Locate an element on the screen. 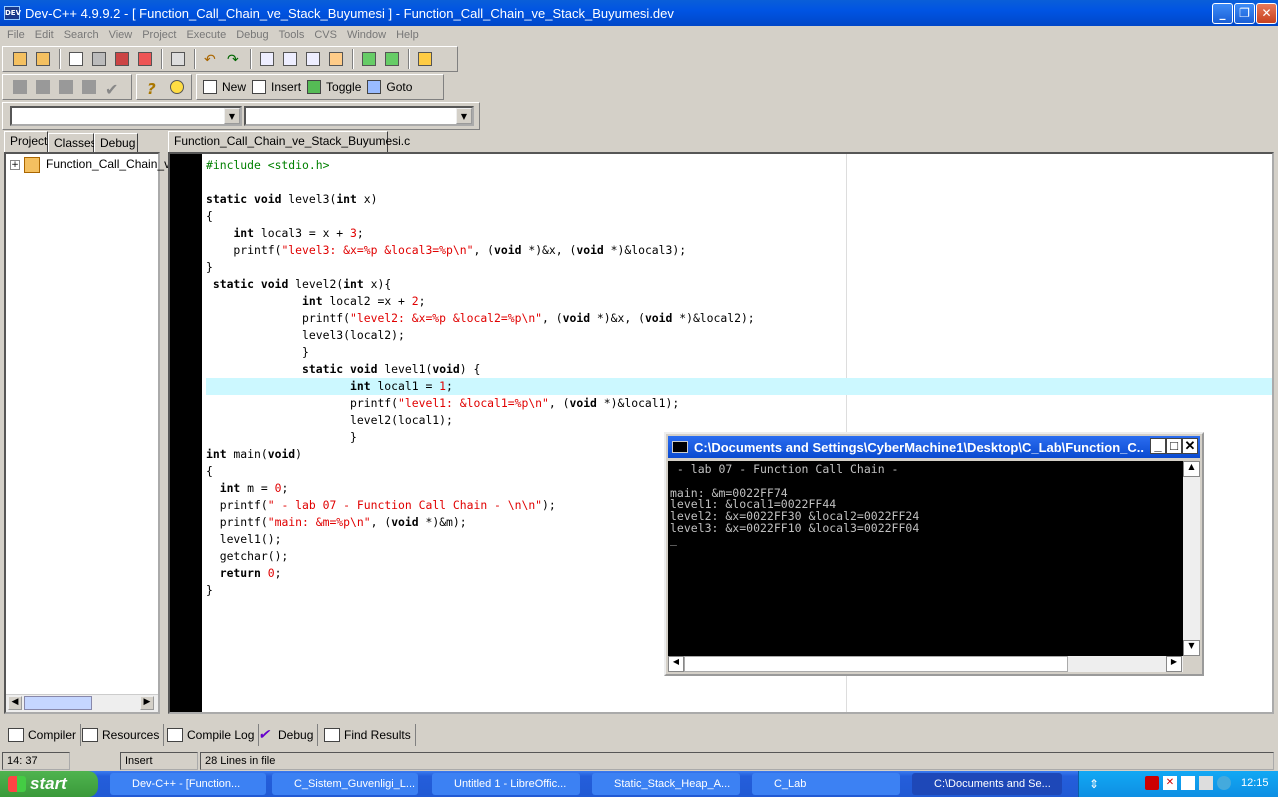 This screenshot has height=797, width=1278. console-horizontal-scrollbar: ◀ ▶ is located at coordinates (925, 664).